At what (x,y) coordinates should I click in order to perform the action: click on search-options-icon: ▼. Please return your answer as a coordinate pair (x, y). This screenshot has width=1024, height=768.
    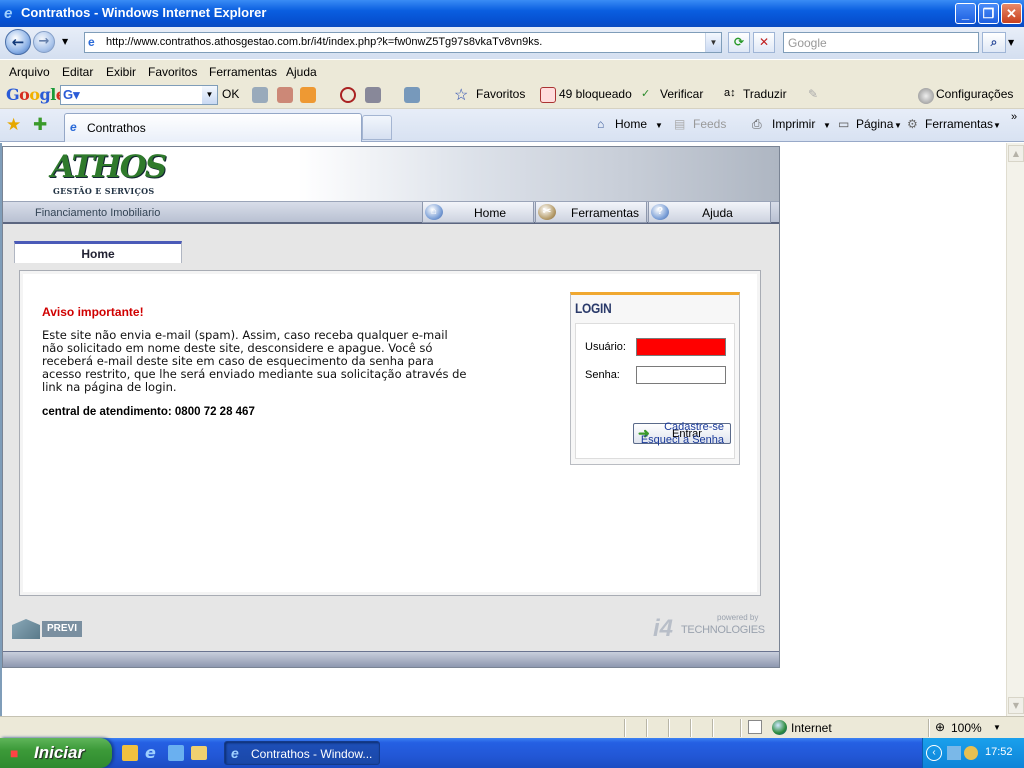
    Looking at the image, I should click on (1011, 42).